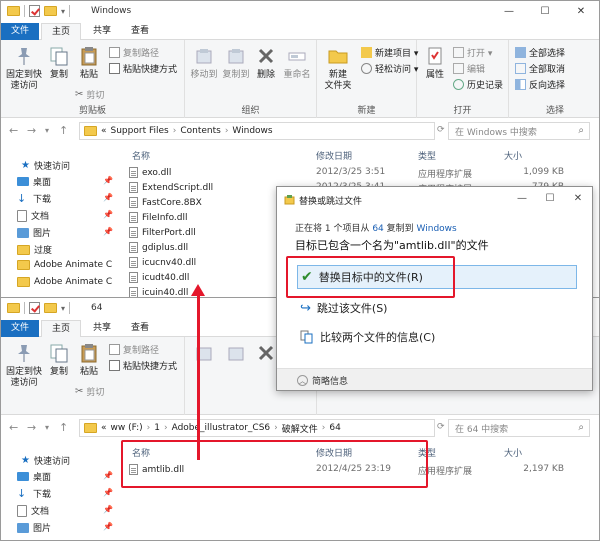  What do you see at coordinates (300, 428) in the screenshot?
I see `breadcrumb-crack-files: 破解文件` at bounding box center [300, 428].